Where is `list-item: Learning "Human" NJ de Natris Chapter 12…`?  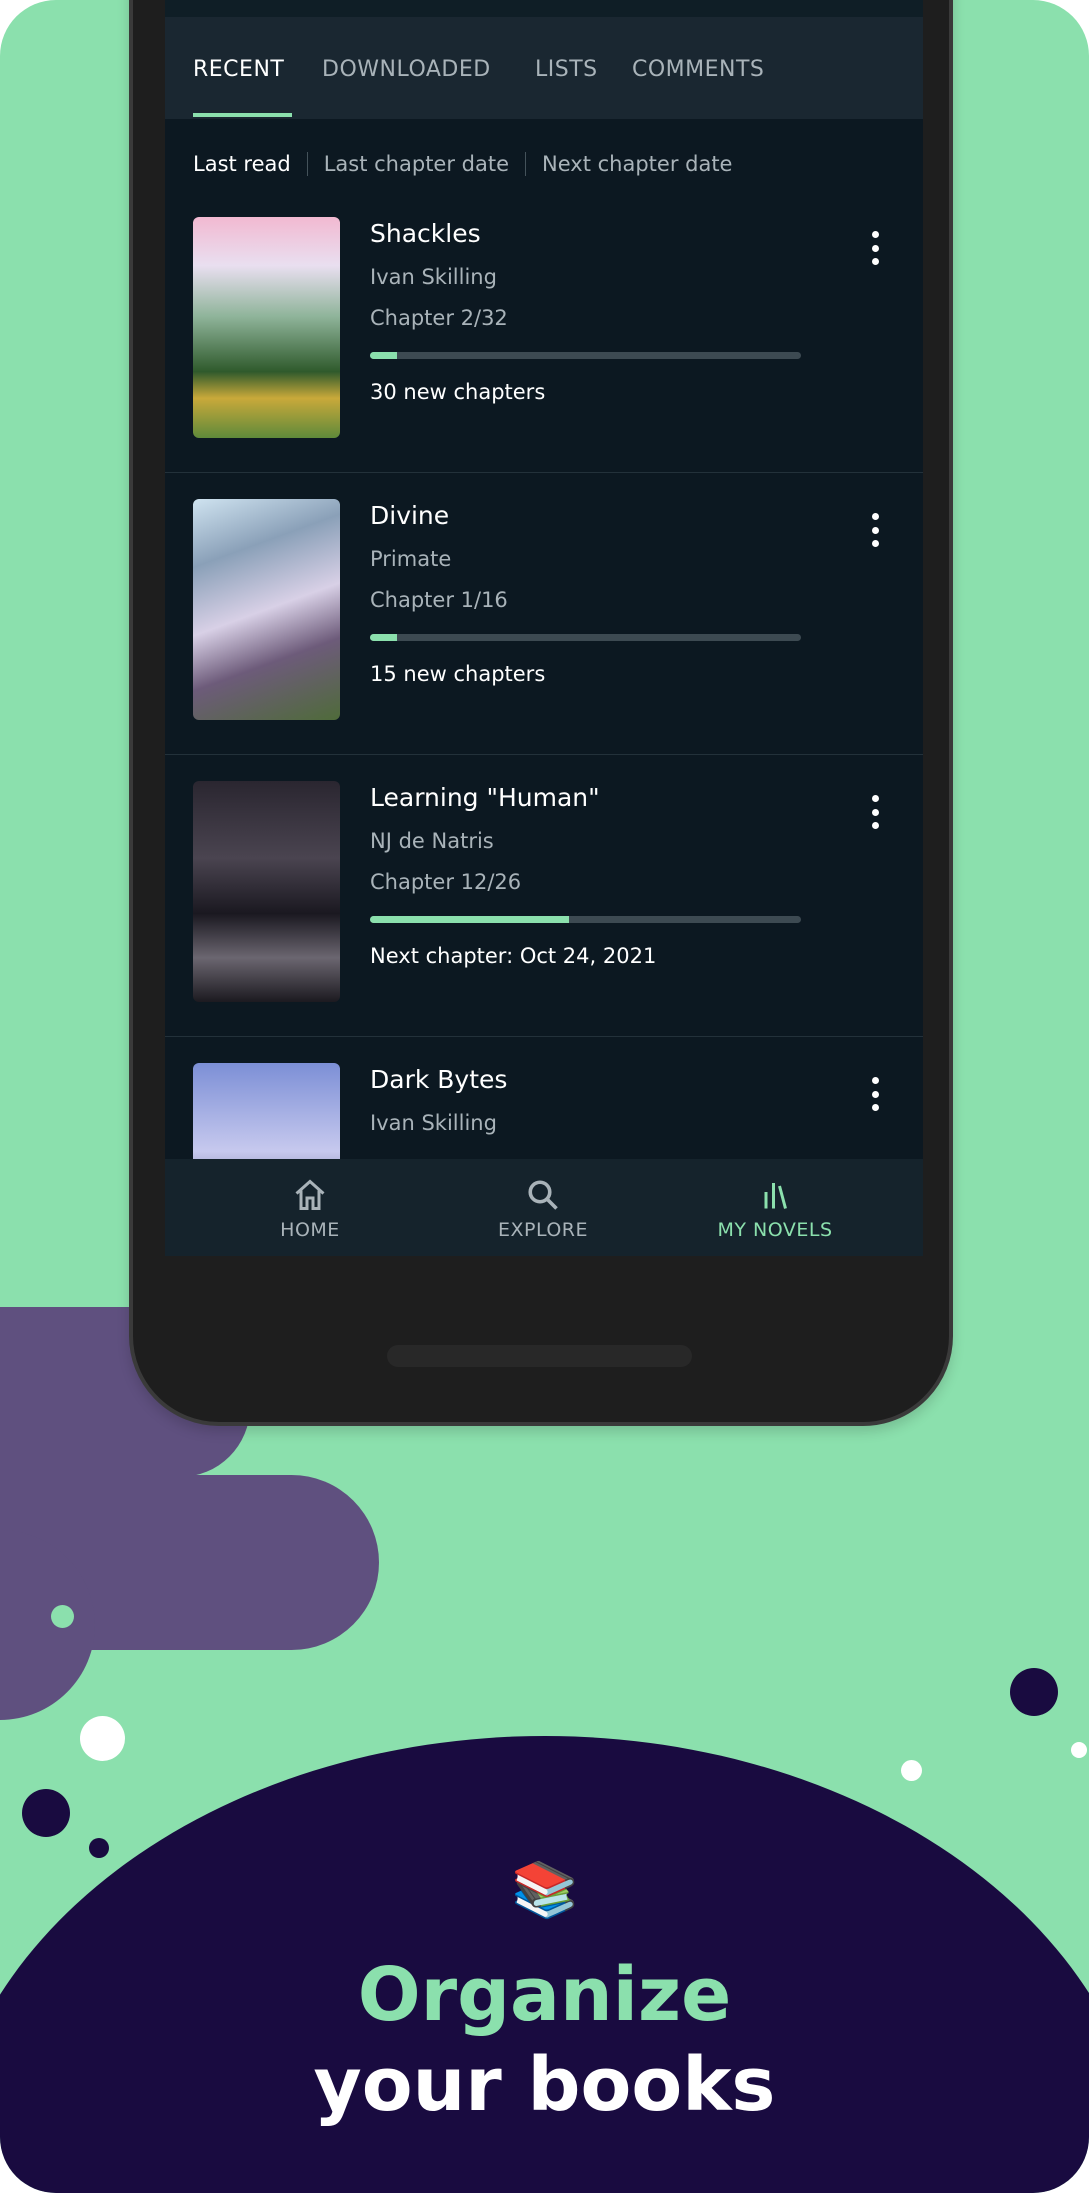 list-item: Learning "Human" NJ de Natris Chapter 12… is located at coordinates (544, 896).